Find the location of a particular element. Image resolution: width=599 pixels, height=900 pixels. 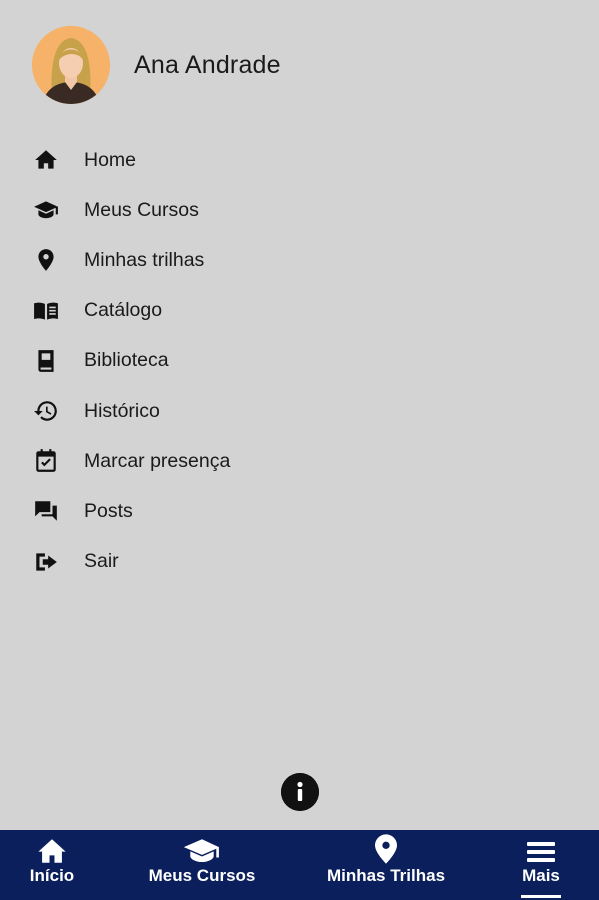

menu-item-label: Catálogo is located at coordinates (123, 310).